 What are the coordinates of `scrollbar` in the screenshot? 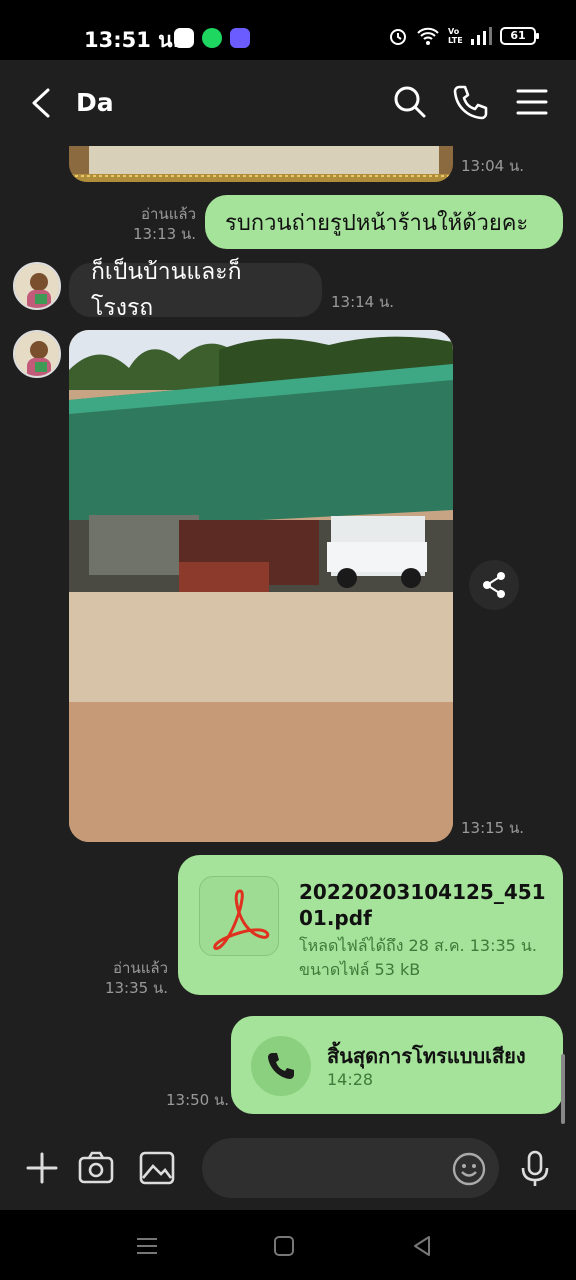 It's located at (563, 1089).